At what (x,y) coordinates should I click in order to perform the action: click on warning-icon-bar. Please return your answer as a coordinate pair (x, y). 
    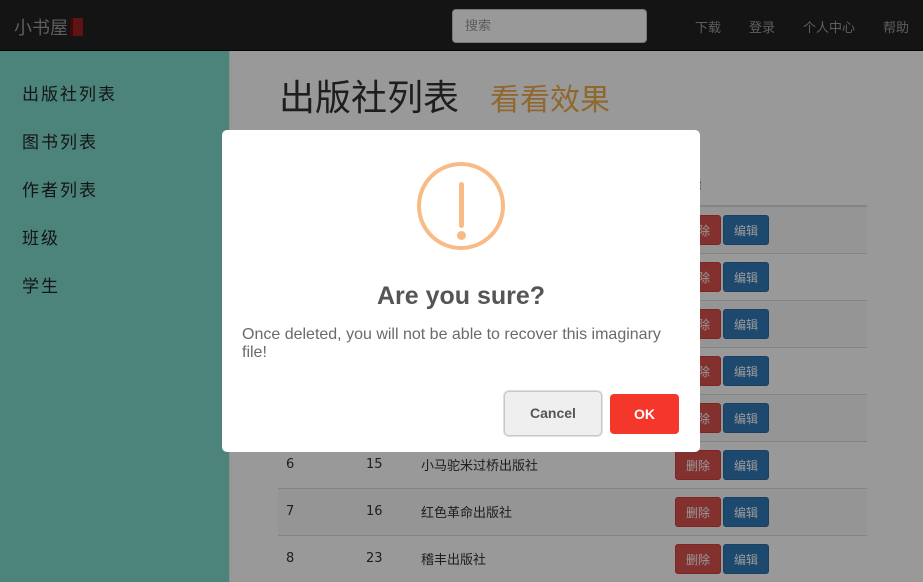
    Looking at the image, I should click on (461, 205).